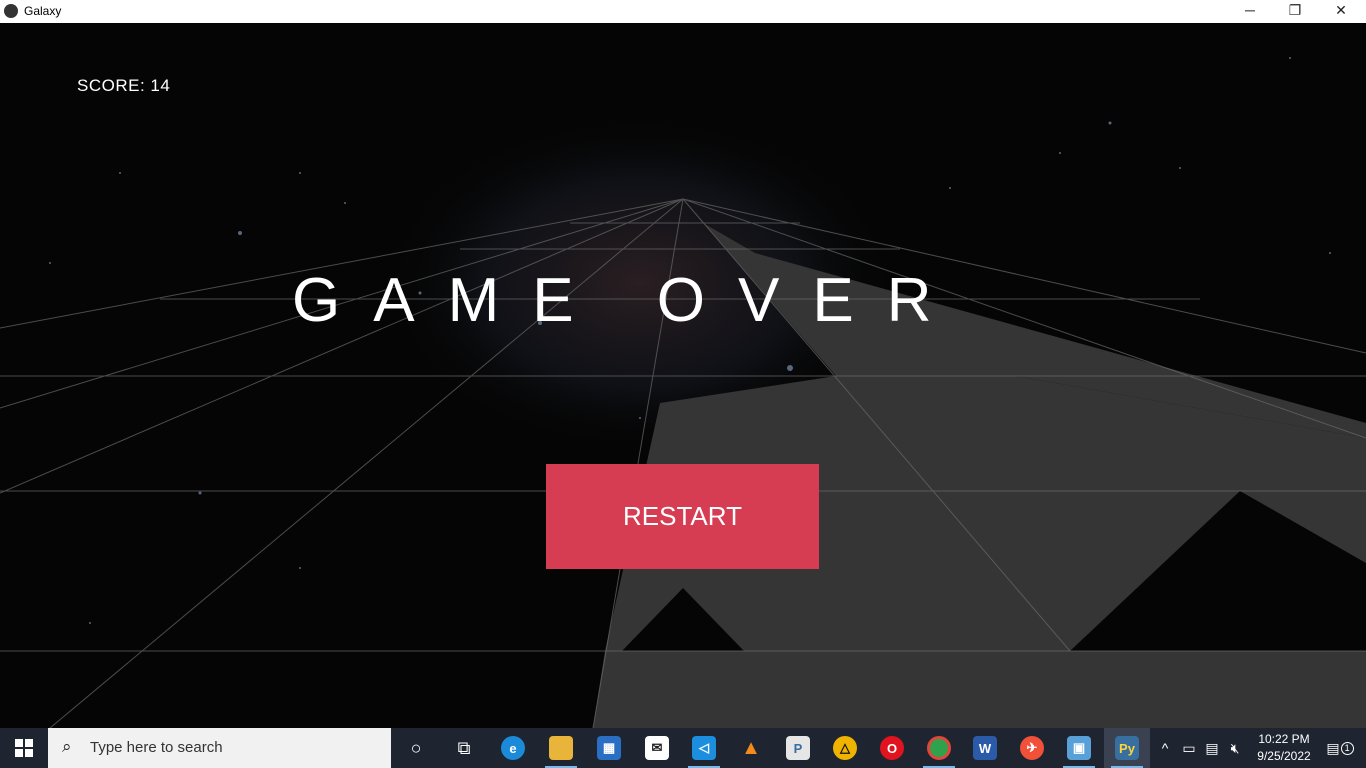  I want to click on control-panel-button: ▣, so click(1079, 748).